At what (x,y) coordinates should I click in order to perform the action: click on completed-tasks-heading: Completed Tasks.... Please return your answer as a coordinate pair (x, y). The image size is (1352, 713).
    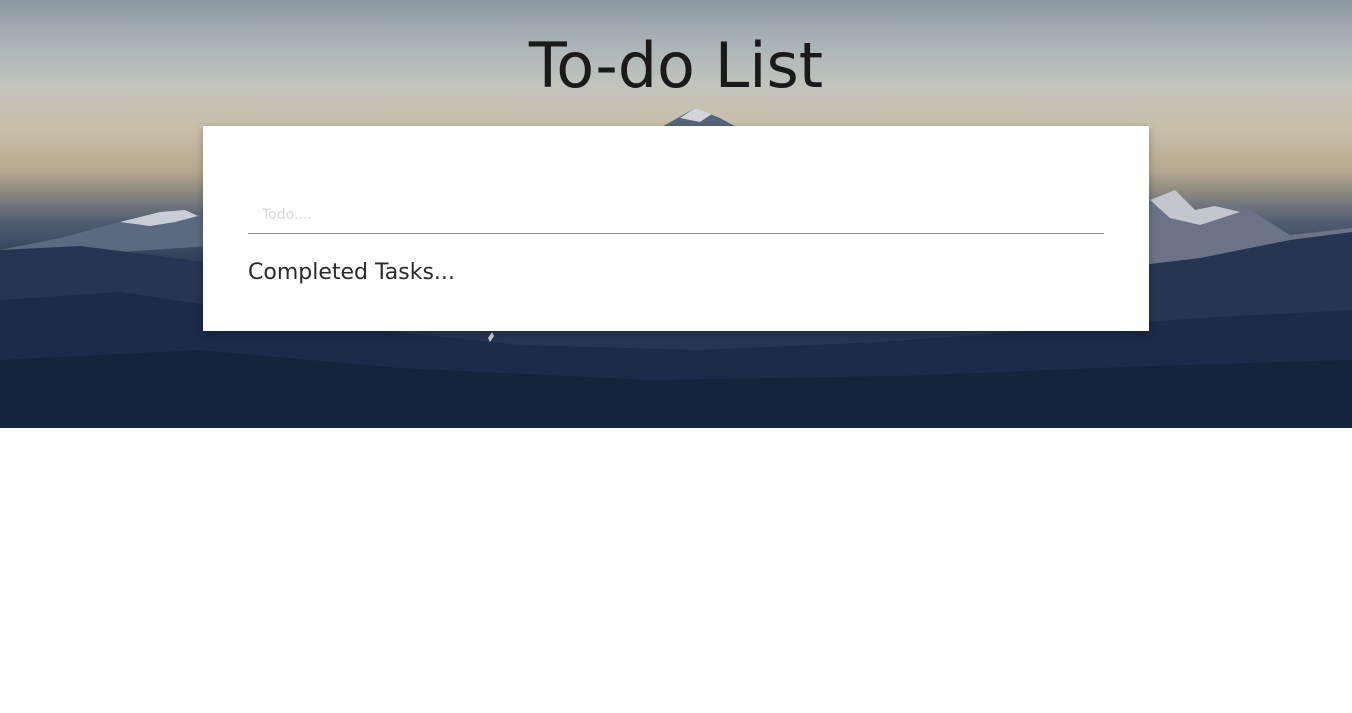
    Looking at the image, I should click on (351, 272).